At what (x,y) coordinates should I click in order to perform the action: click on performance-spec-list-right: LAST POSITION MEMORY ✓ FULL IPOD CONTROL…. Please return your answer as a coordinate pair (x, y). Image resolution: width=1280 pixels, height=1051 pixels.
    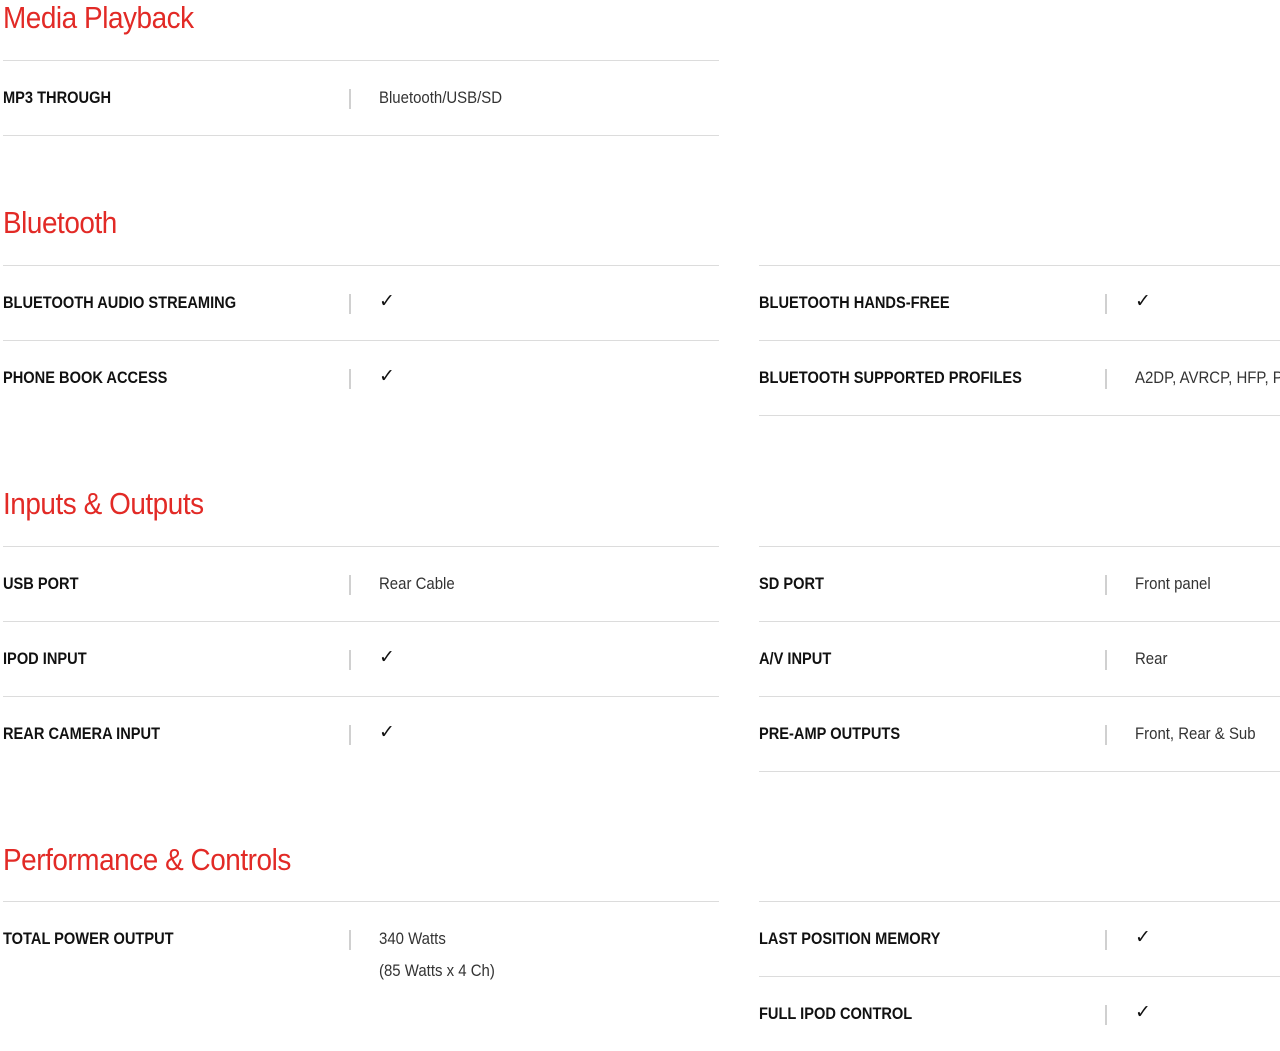
    Looking at the image, I should click on (1019, 976).